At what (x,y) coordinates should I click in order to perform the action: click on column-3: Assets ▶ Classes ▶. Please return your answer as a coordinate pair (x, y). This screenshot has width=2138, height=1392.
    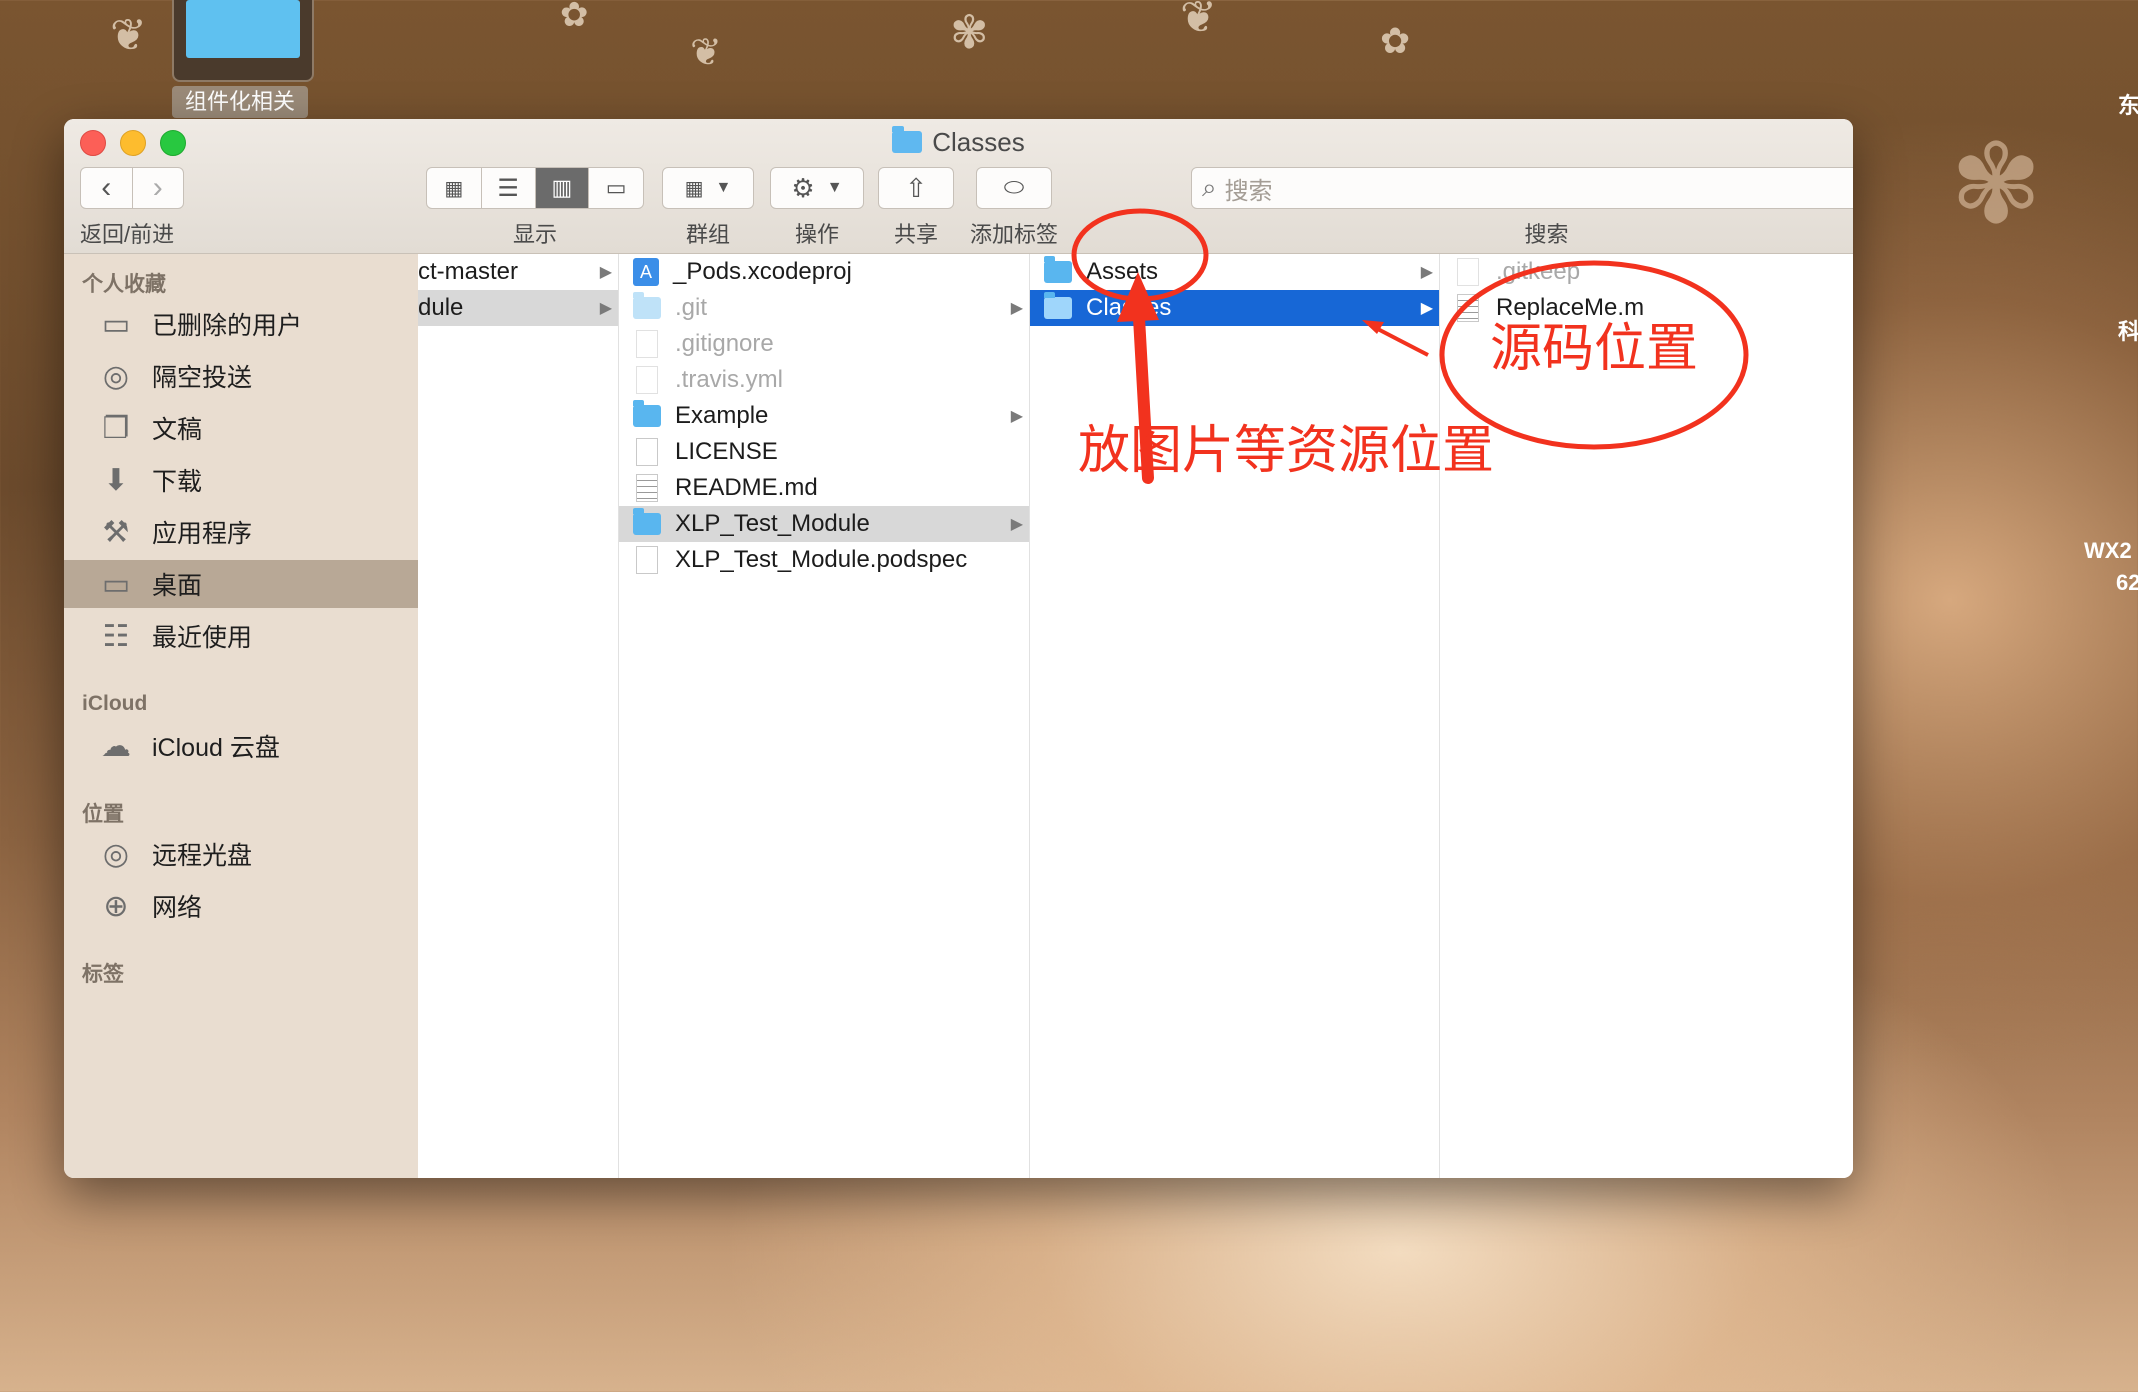
    Looking at the image, I should click on (1235, 716).